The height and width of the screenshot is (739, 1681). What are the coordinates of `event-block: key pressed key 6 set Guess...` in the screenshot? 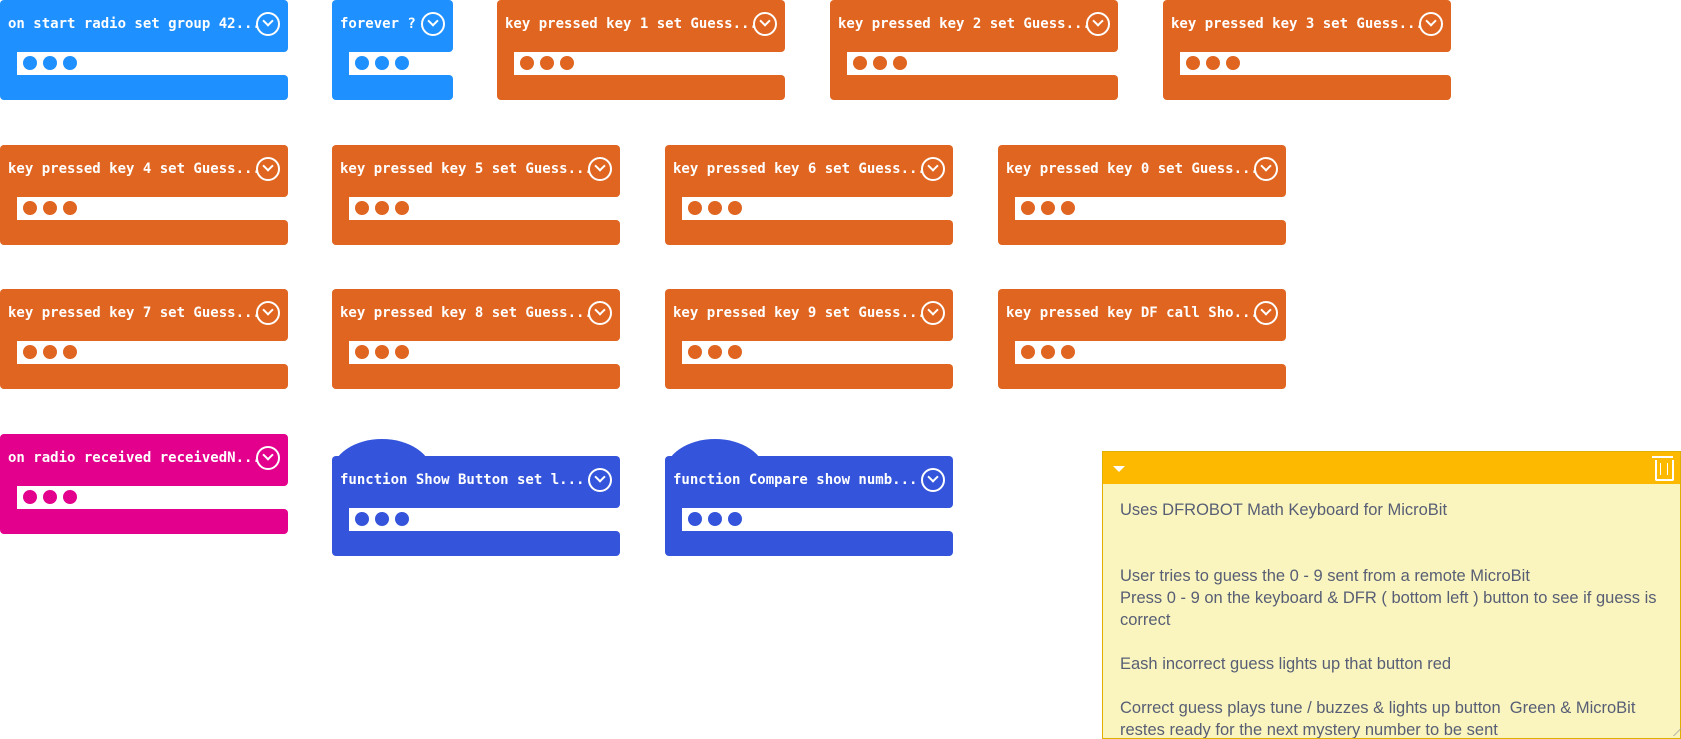 It's located at (809, 195).